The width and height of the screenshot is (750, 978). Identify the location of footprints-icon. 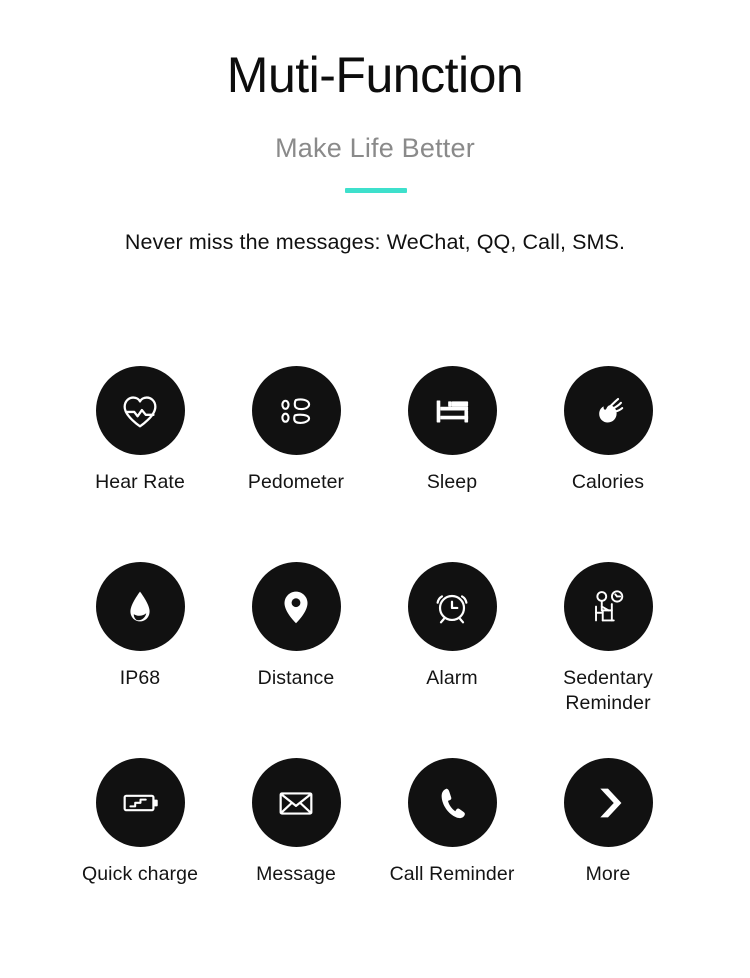
(296, 410).